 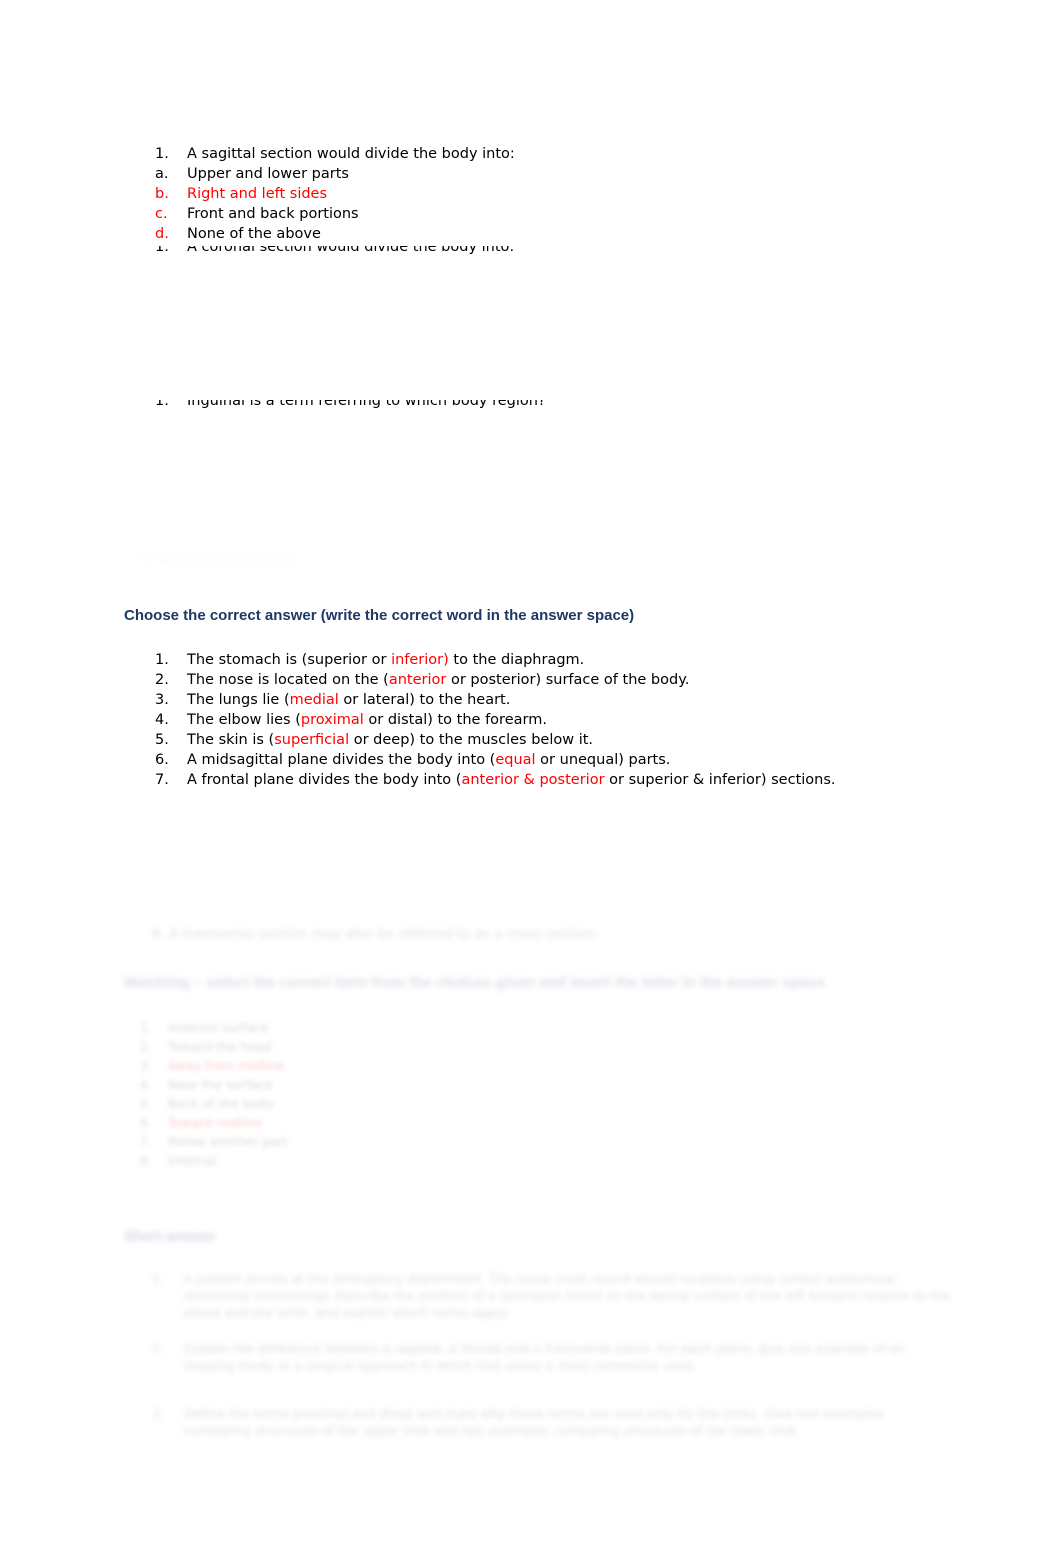 What do you see at coordinates (220, 1084) in the screenshot?
I see `matching-label: Near the surface` at bounding box center [220, 1084].